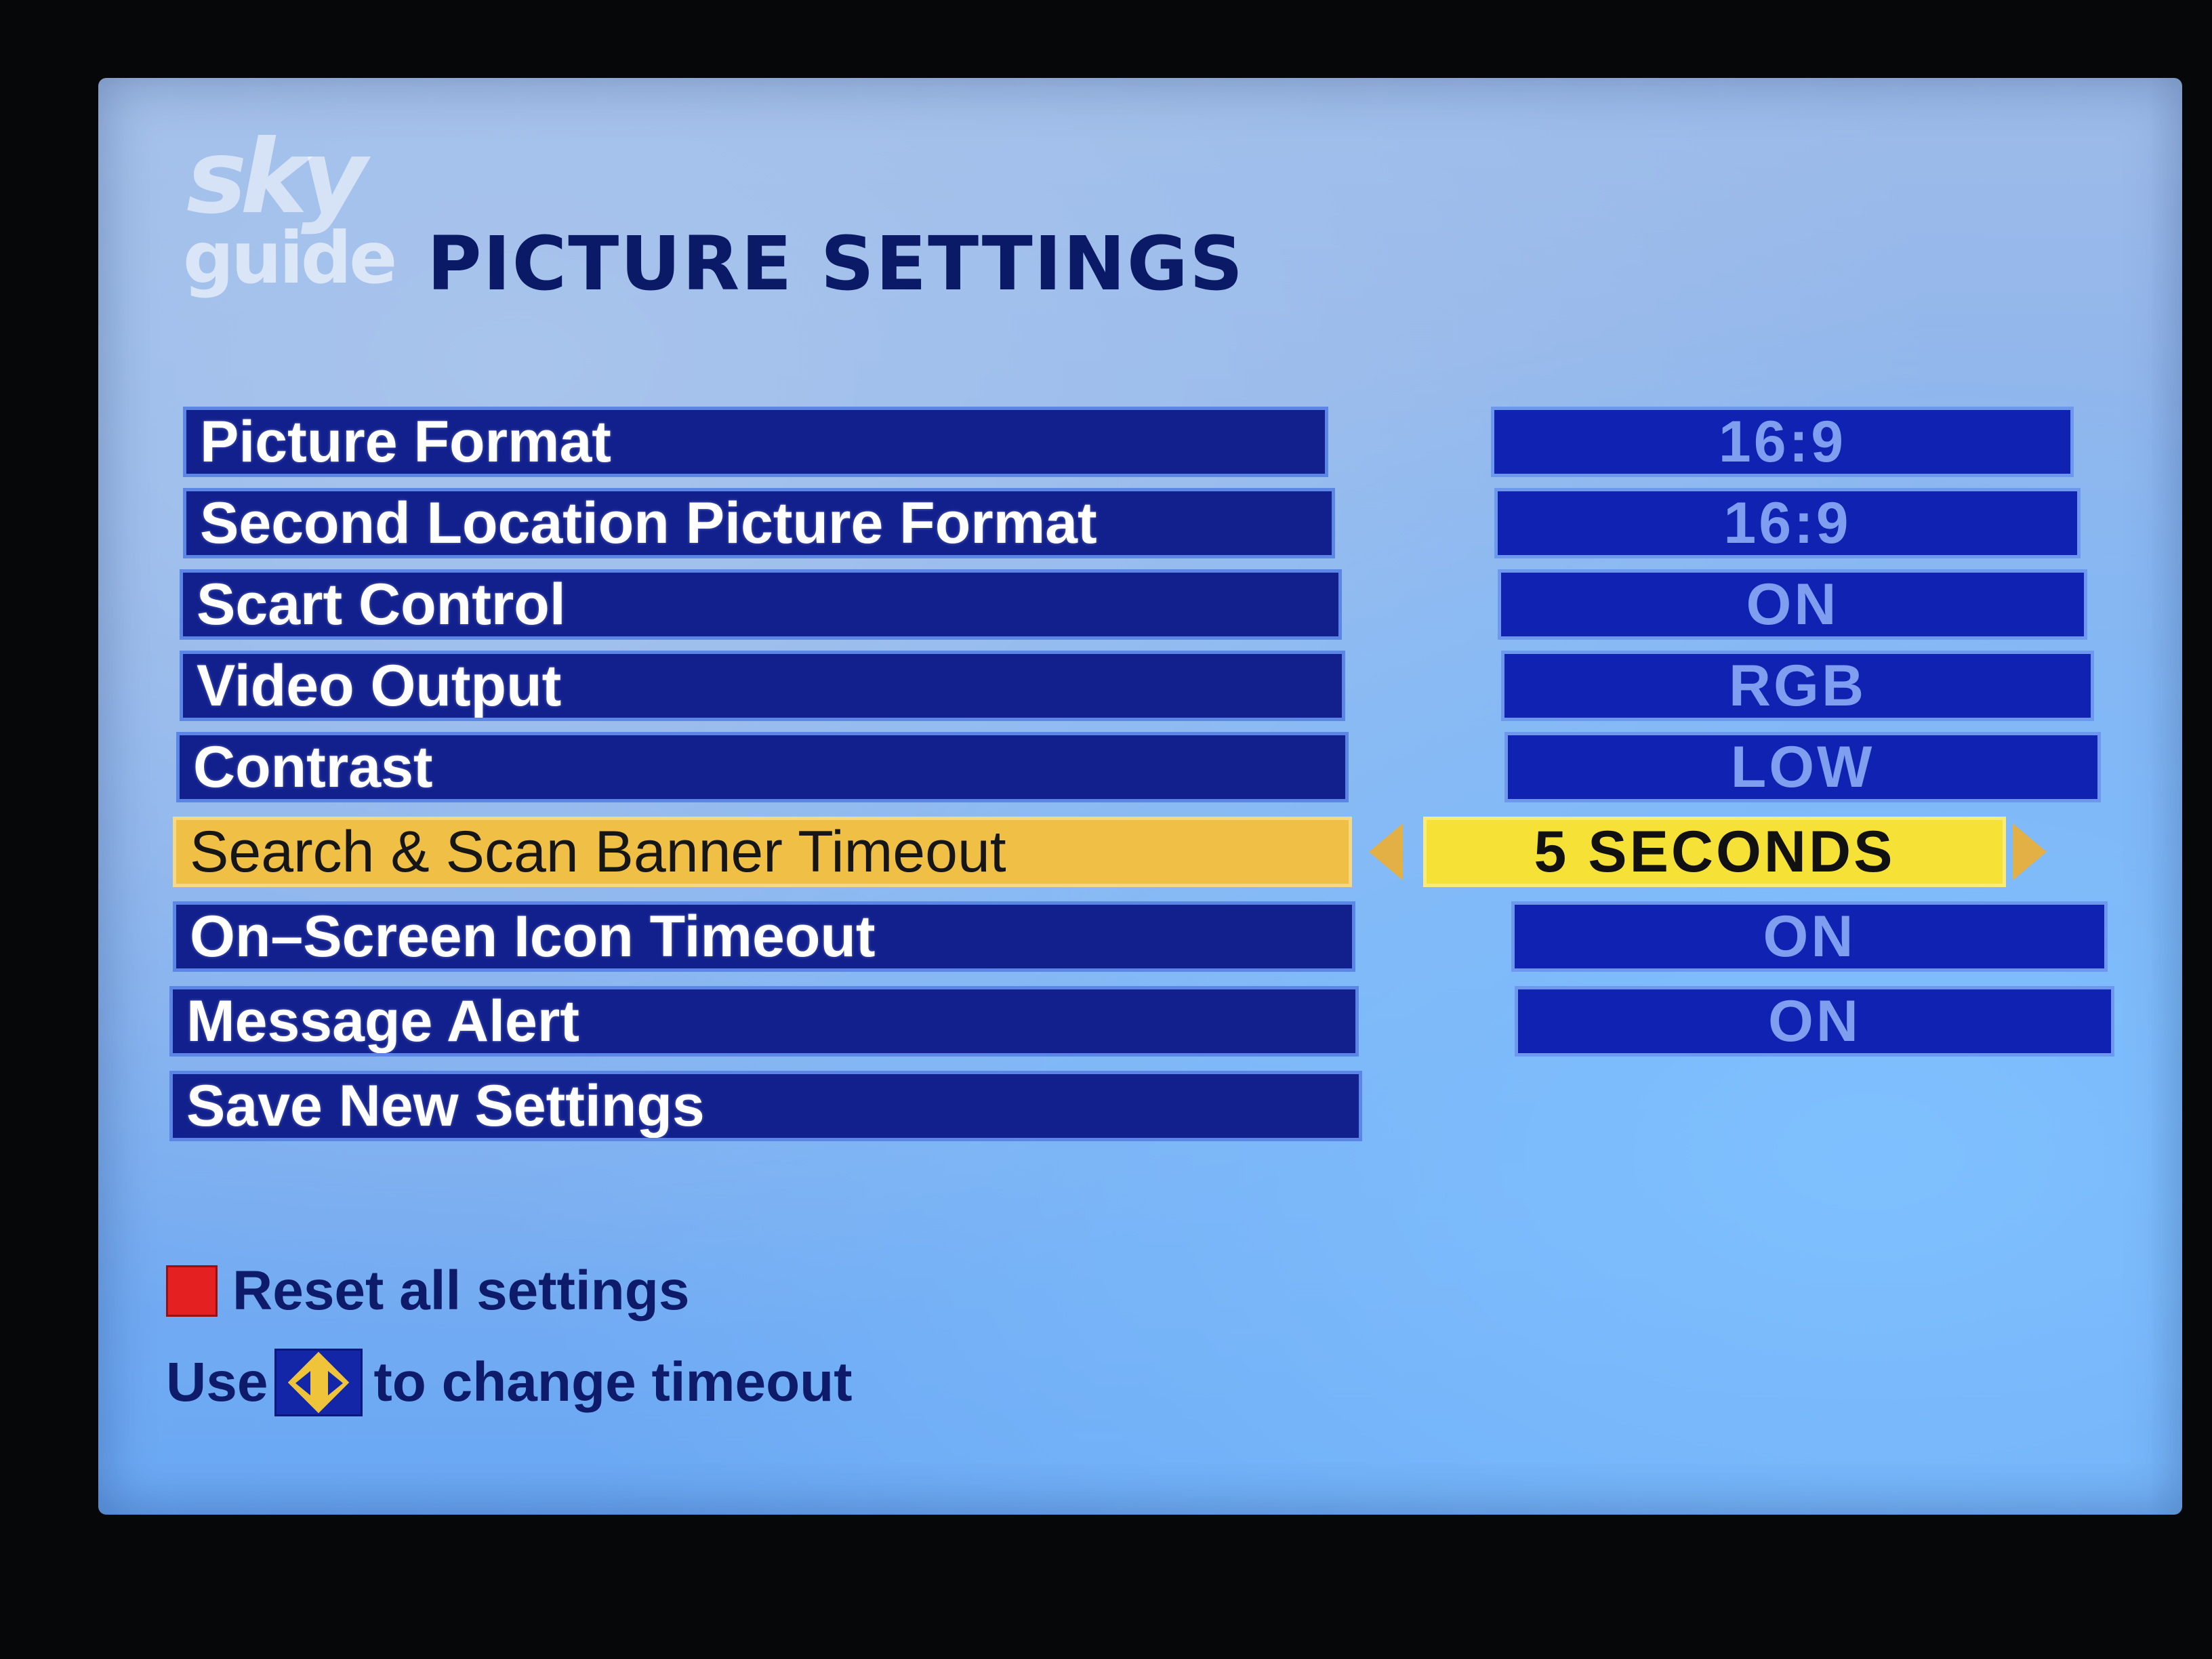 The image size is (2212, 1659). Describe the element at coordinates (1797, 686) in the screenshot. I see `setting-value: RGB` at that location.